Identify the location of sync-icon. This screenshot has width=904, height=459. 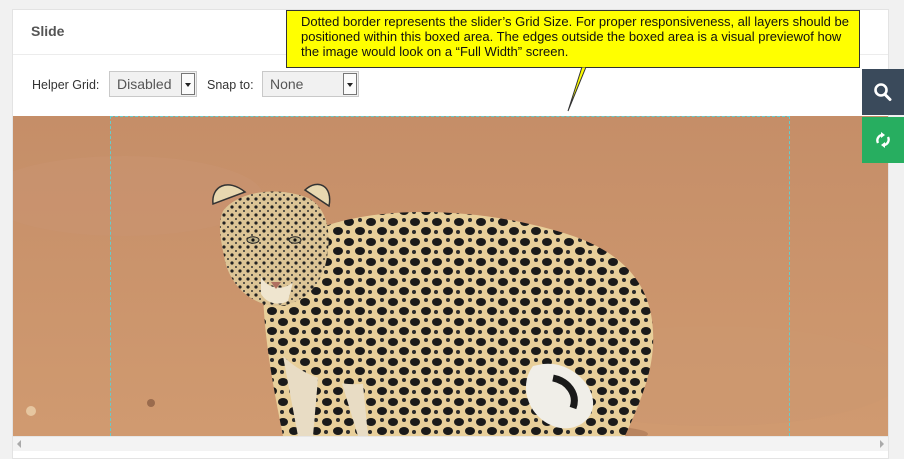
(883, 140).